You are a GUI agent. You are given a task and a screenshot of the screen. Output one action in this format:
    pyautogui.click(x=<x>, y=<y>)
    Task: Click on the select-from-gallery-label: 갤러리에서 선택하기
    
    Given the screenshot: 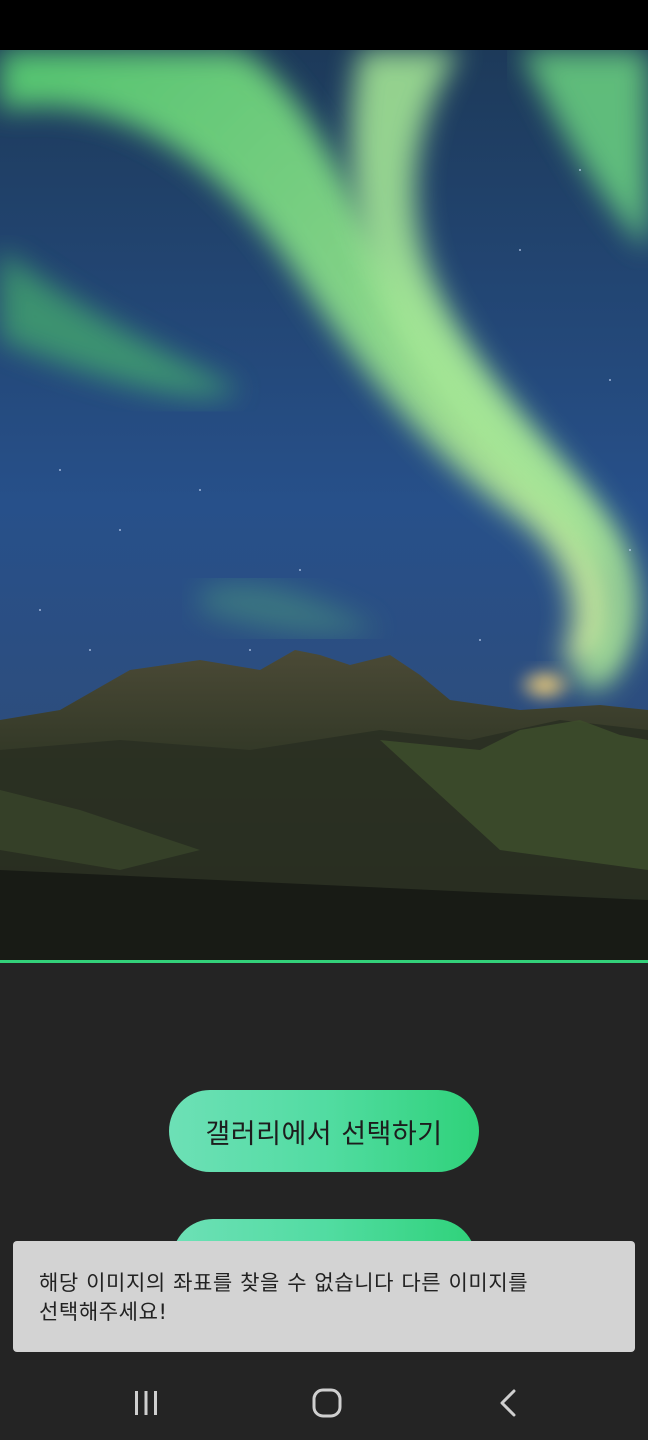 What is the action you would take?
    pyautogui.click(x=324, y=1134)
    